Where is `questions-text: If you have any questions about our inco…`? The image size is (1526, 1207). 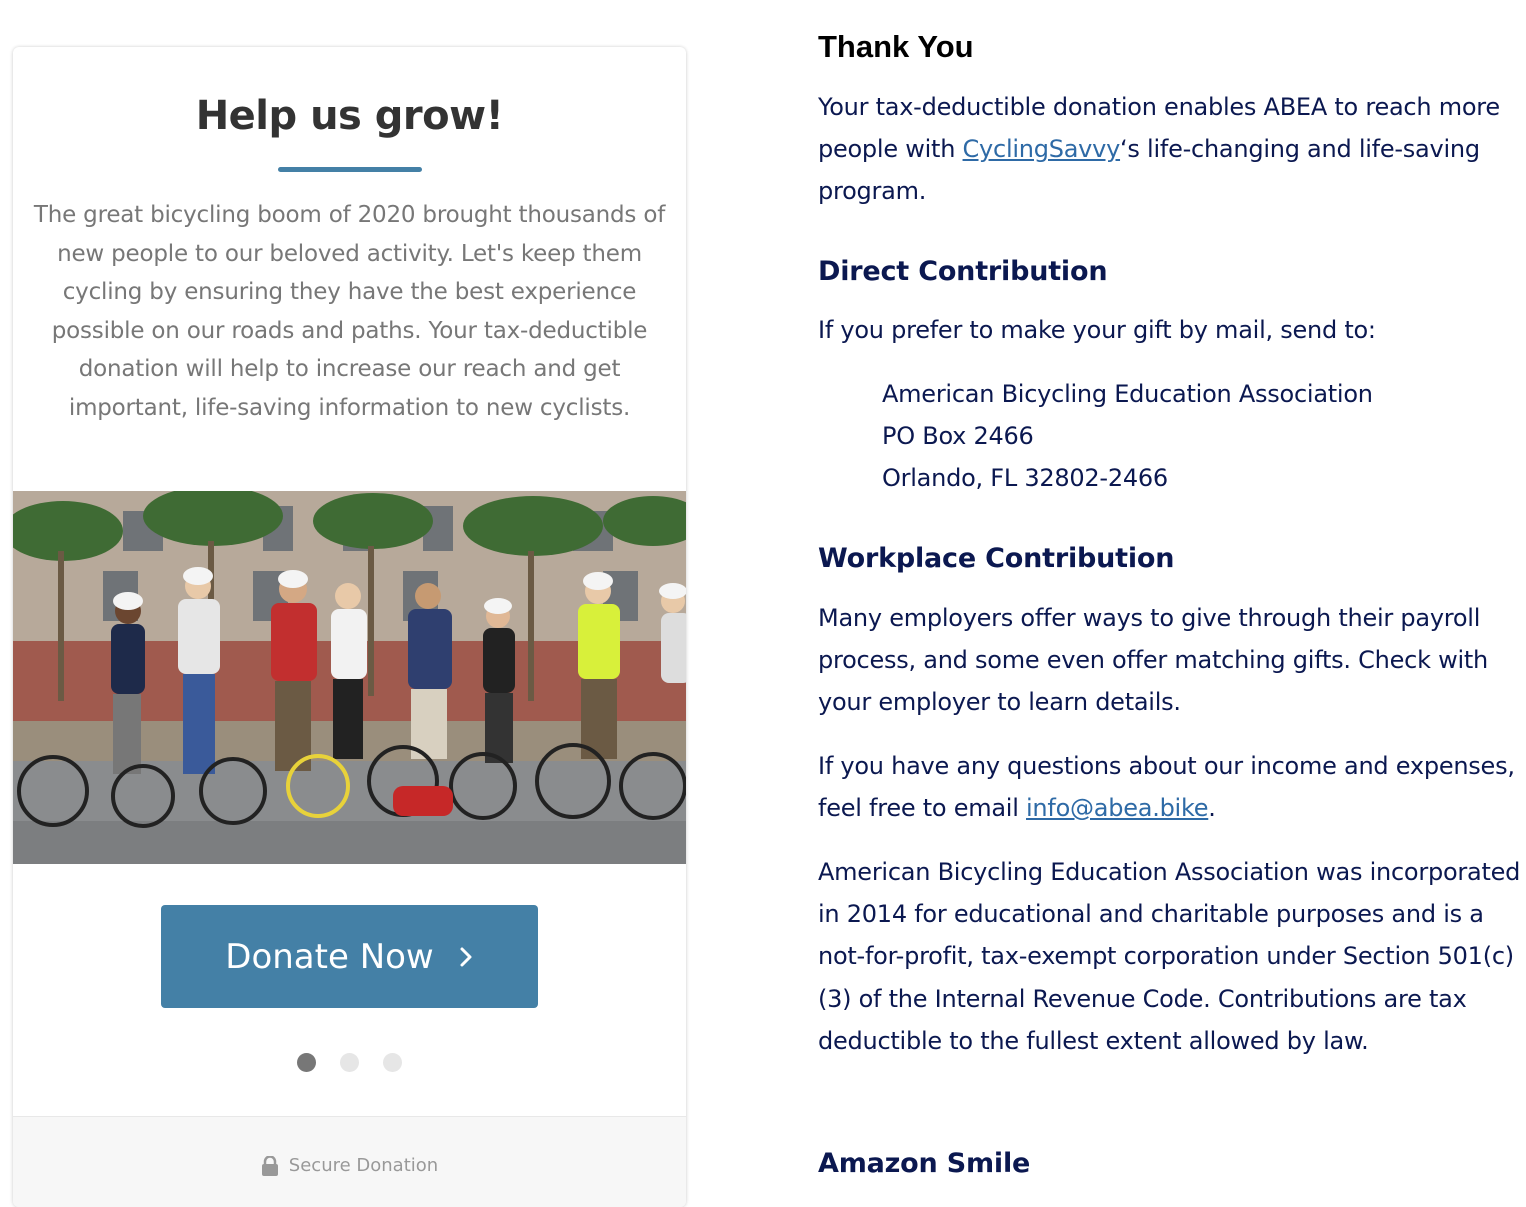
questions-text: If you have any questions about our inco… is located at coordinates (1171, 787).